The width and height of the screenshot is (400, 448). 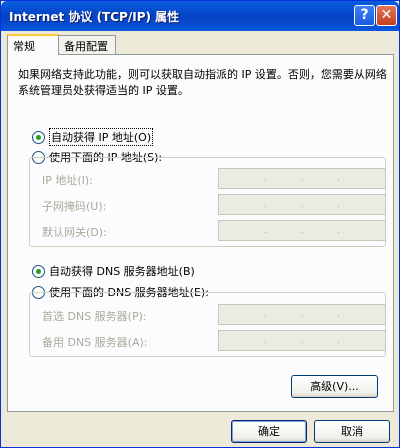 I want to click on tab-alternate-config: 备用配置, so click(x=87, y=44).